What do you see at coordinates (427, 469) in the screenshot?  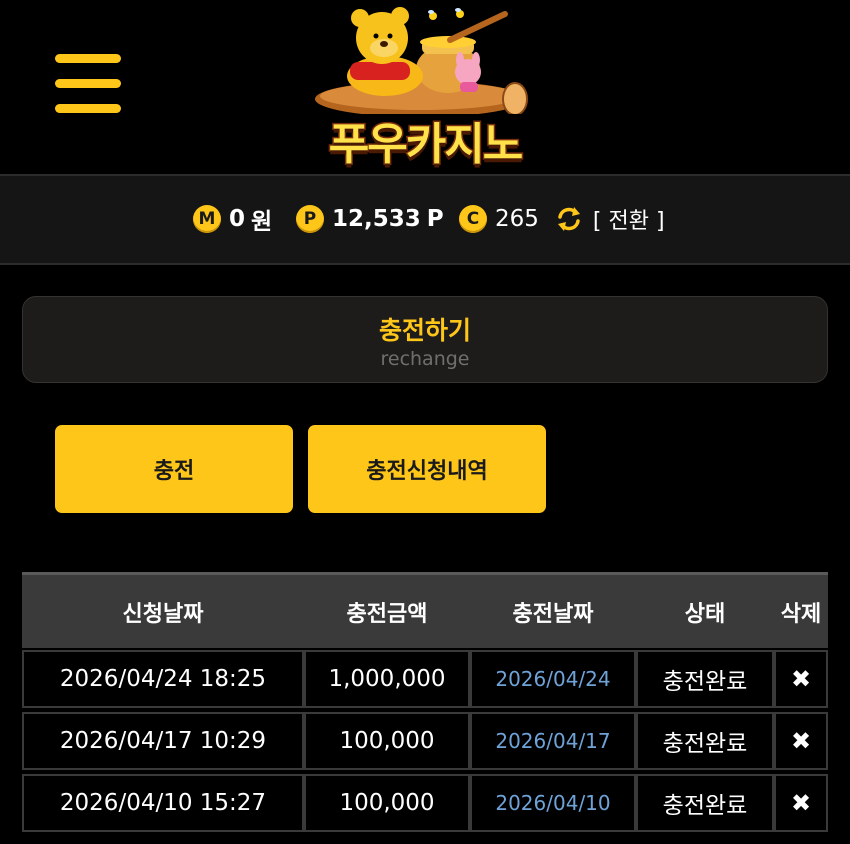 I see `charge-history-button: 충전신청내역` at bounding box center [427, 469].